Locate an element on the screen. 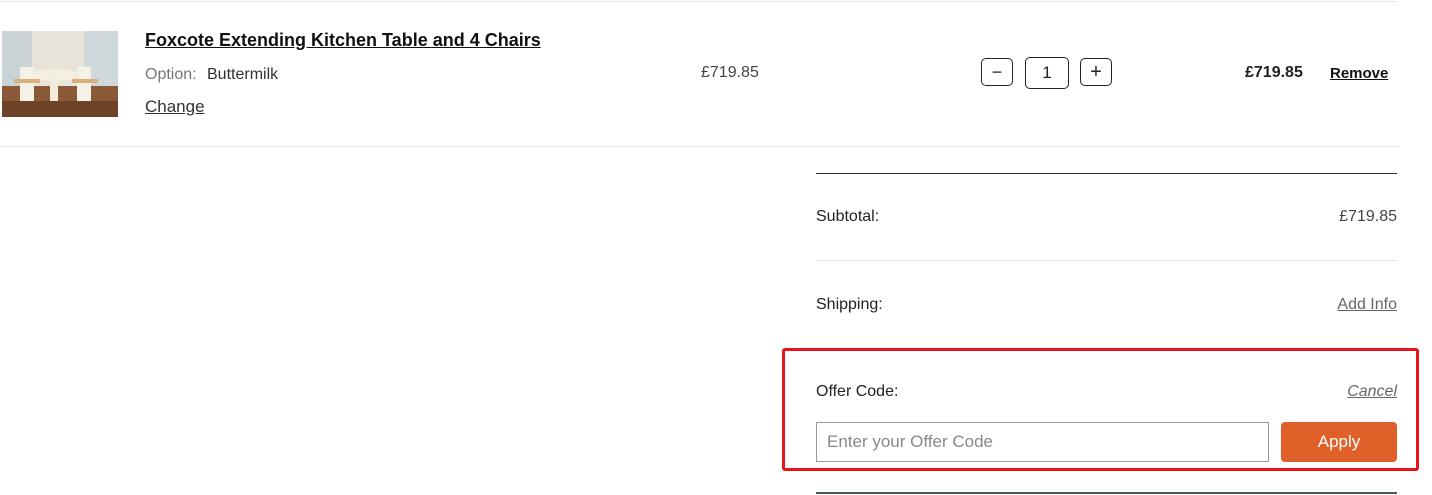  offer-code-label: Offer Code: is located at coordinates (857, 391).